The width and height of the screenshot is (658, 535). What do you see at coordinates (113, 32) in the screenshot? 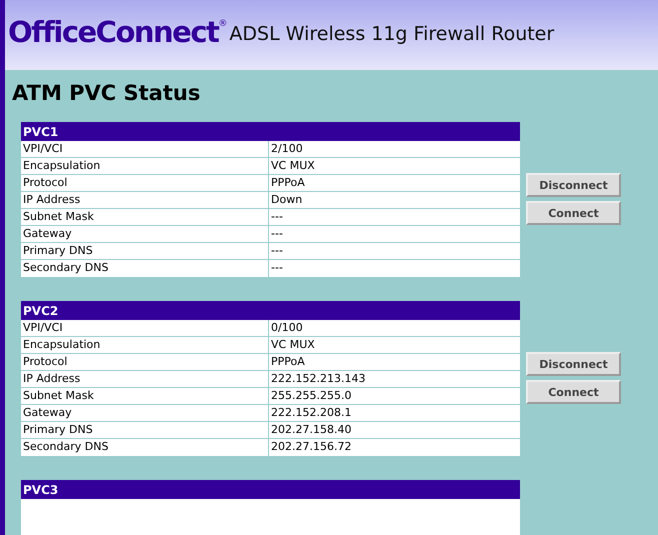
I see `brand-logo: OfficeConnect` at bounding box center [113, 32].